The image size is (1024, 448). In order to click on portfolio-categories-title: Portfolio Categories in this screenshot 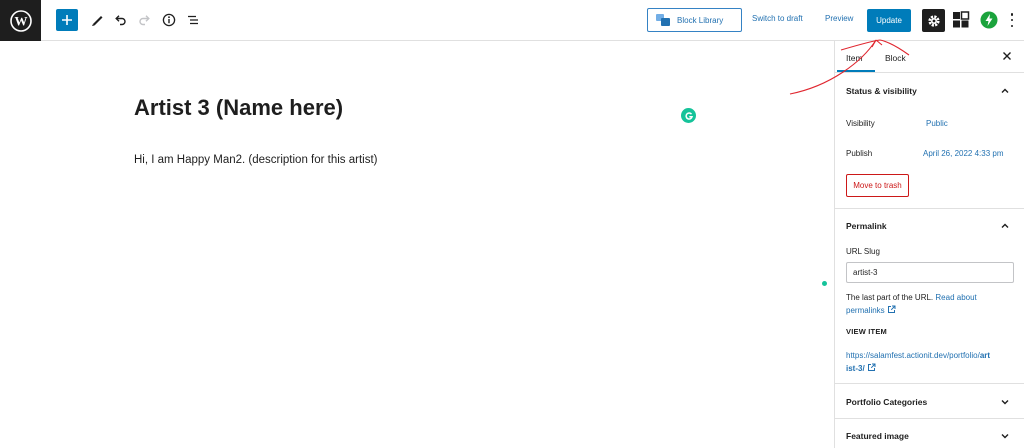, I will do `click(887, 402)`.